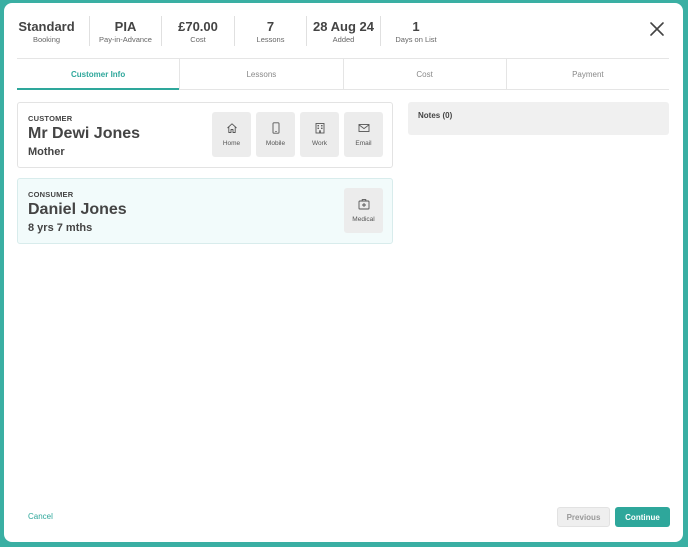 This screenshot has height=547, width=688. I want to click on tab-bar: Customer Info Lessons Cost Payment, so click(343, 74).